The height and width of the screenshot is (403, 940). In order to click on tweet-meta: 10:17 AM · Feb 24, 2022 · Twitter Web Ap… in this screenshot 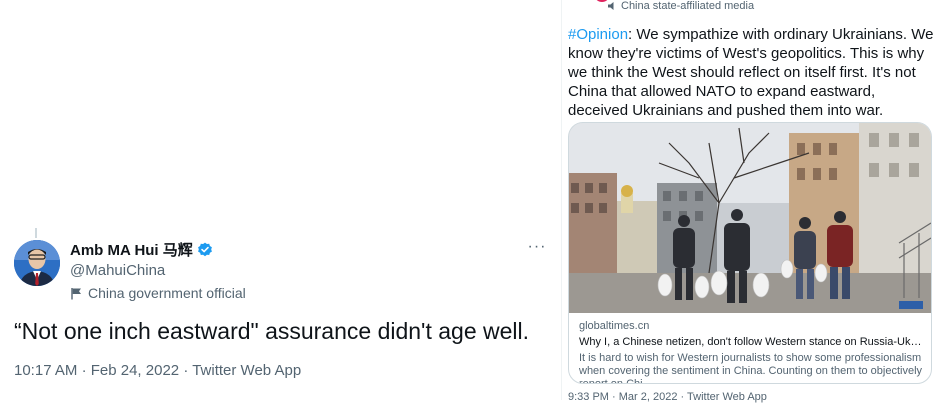, I will do `click(157, 370)`.